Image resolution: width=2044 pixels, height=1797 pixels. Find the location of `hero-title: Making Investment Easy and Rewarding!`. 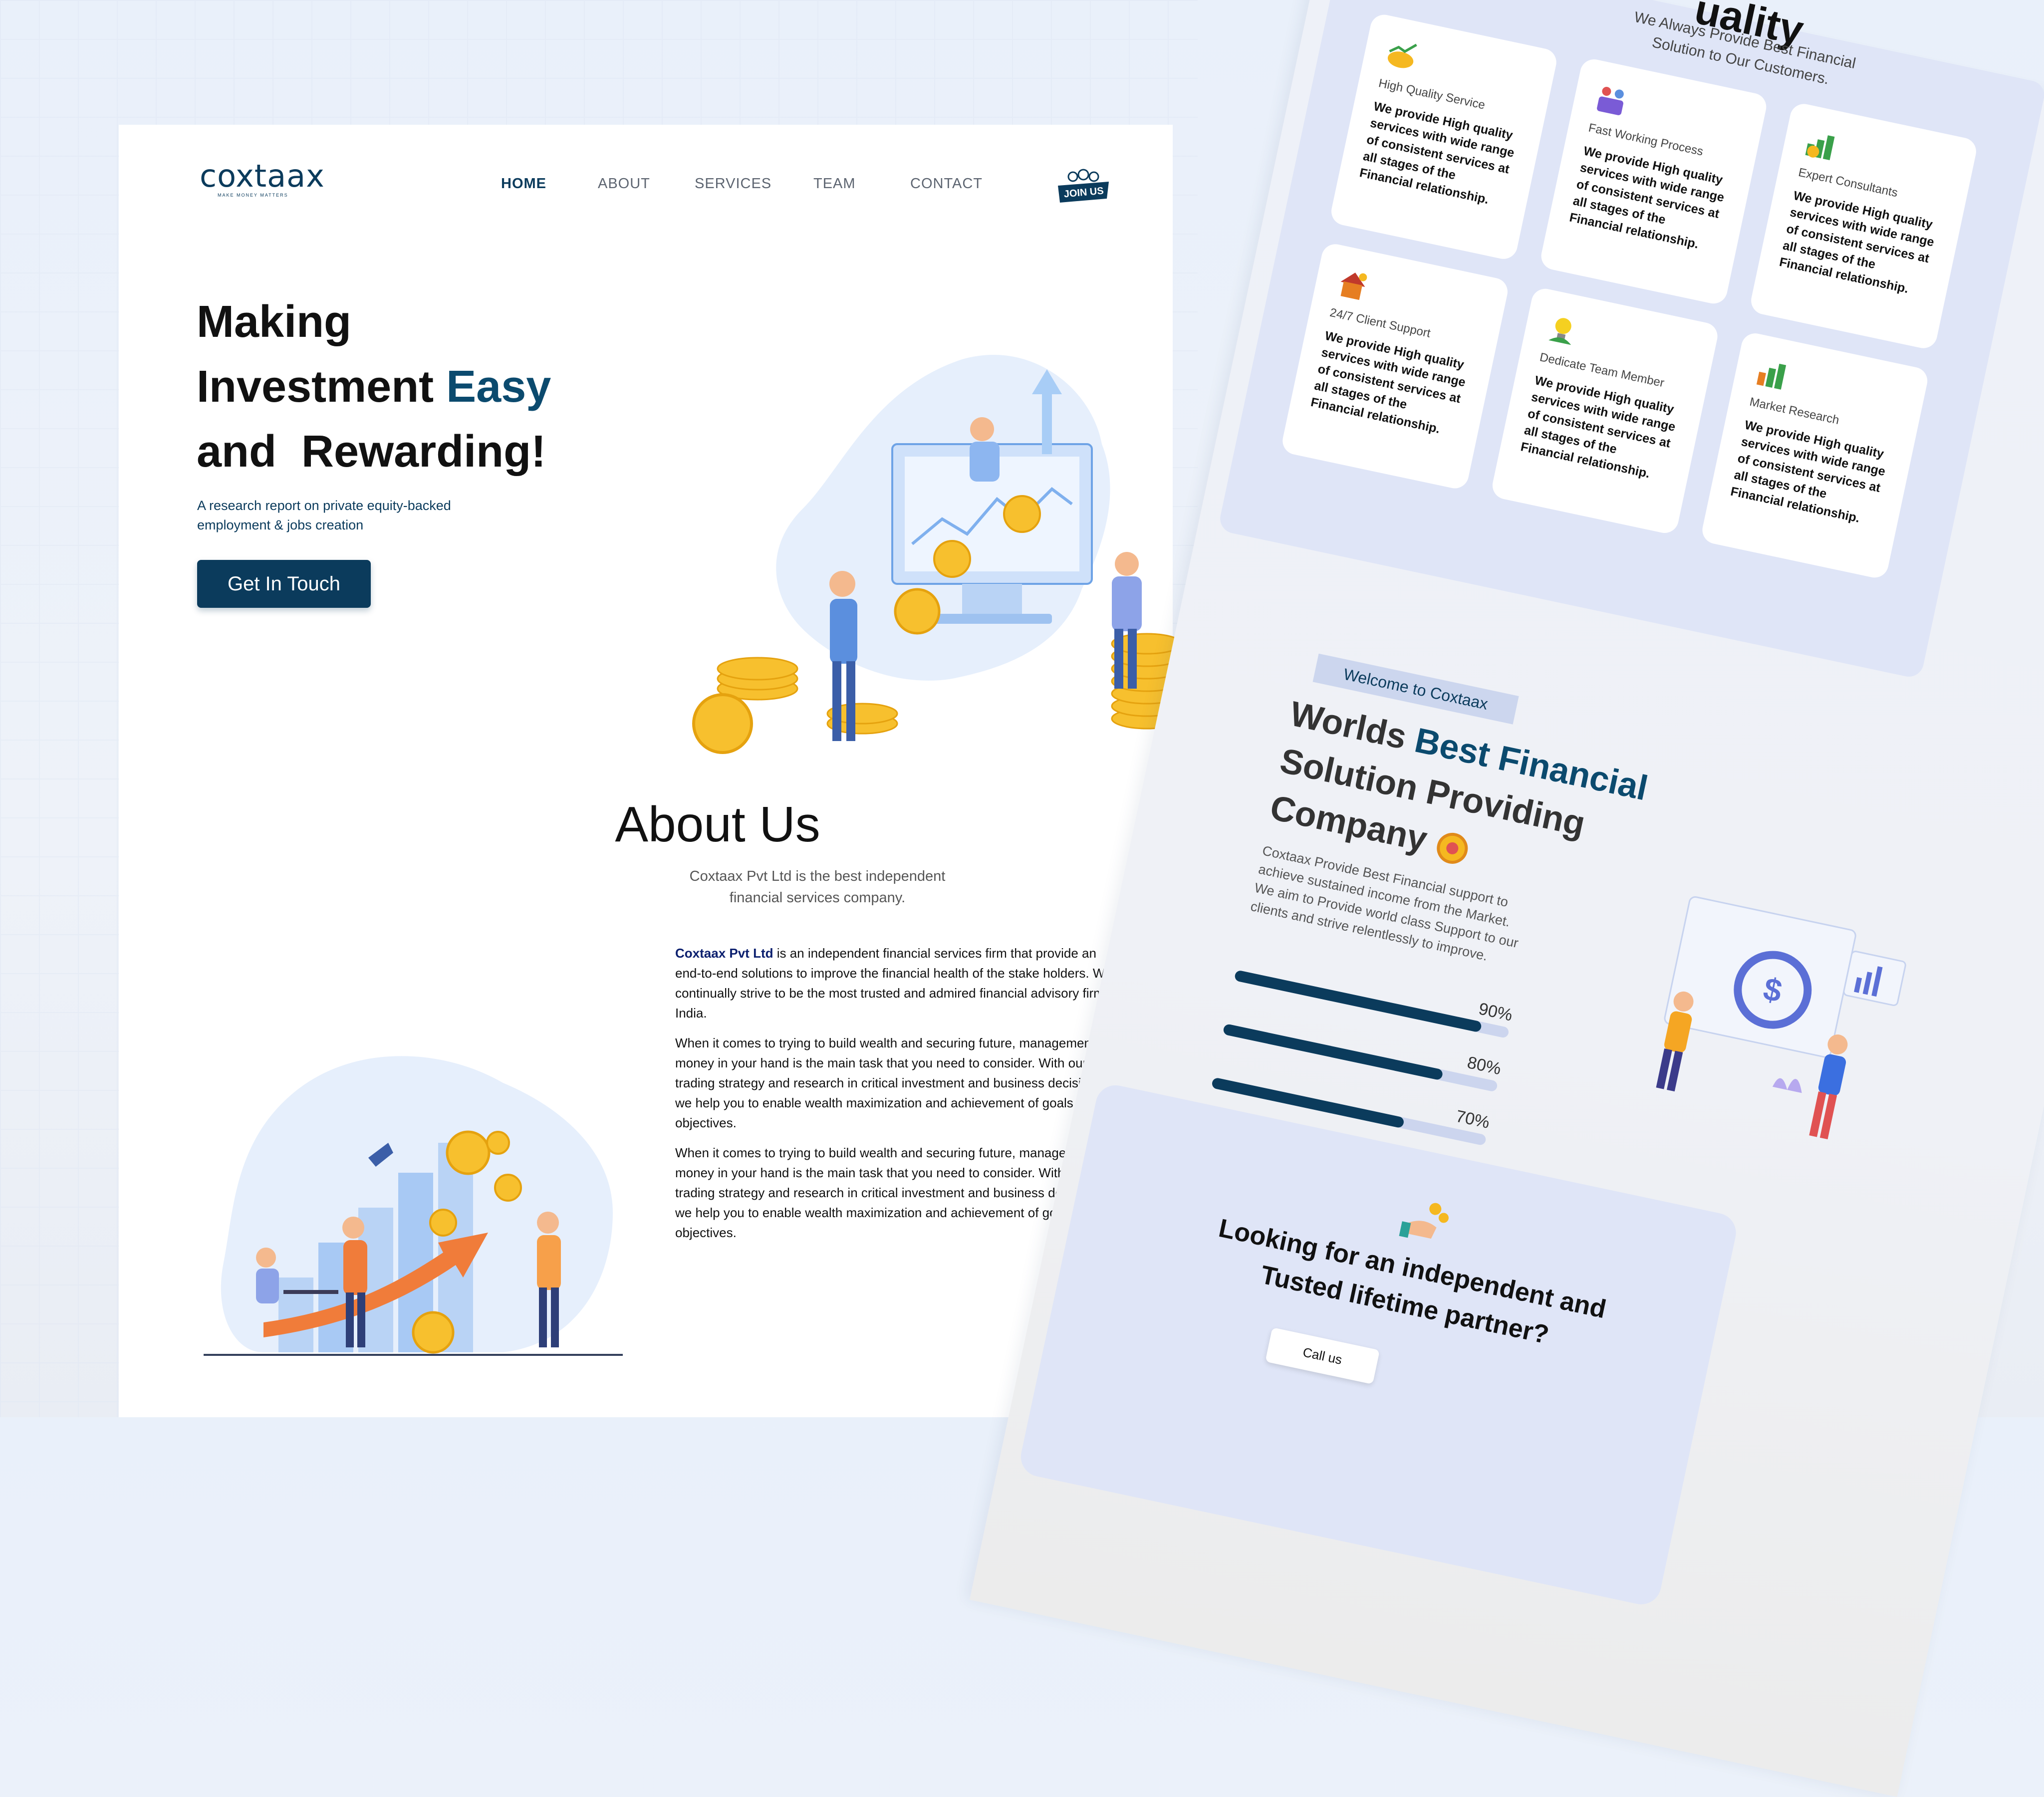

hero-title: Making Investment Easy and Rewarding! is located at coordinates (374, 386).